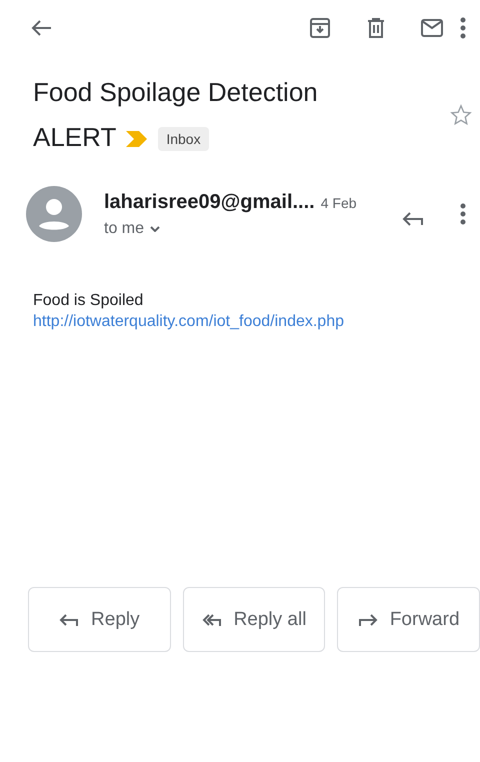  Describe the element at coordinates (254, 619) in the screenshot. I see `reply-all-button: Reply all` at that location.